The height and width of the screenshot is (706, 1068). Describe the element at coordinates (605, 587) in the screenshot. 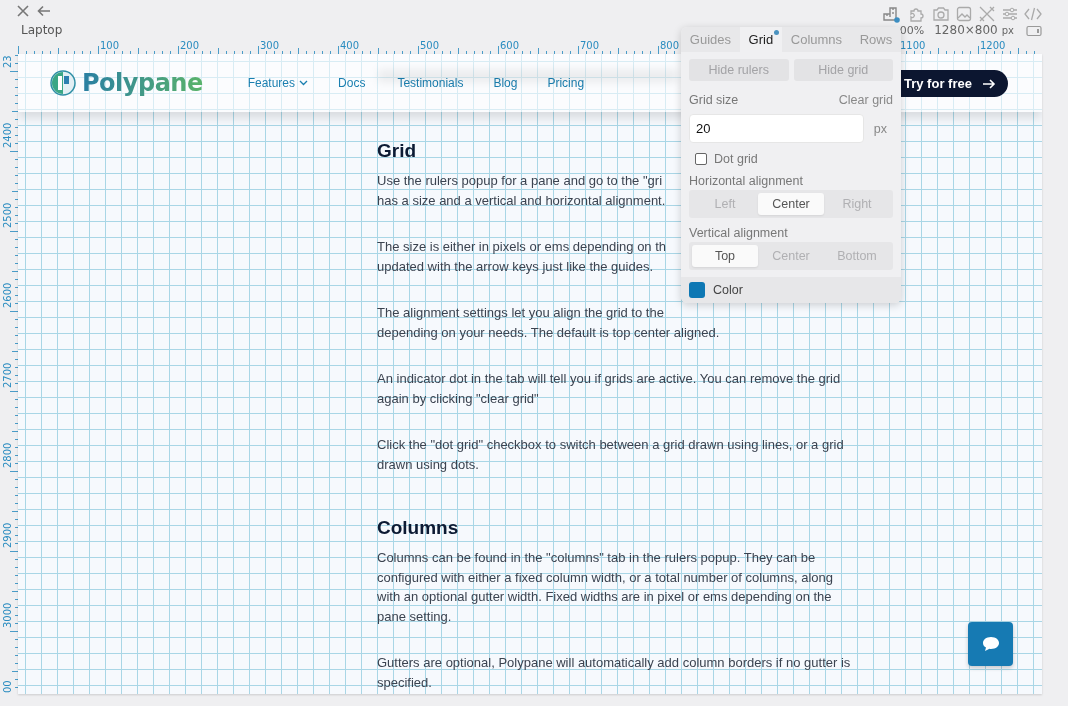

I see `paragraph: Columns can be found in the "columns" tab in the rulers popup. They can be configured with either a fixed column width, or a total number of columns, along with an optional gutter width. Fixed widths are in pixel or ems depending on the pane setting.` at that location.